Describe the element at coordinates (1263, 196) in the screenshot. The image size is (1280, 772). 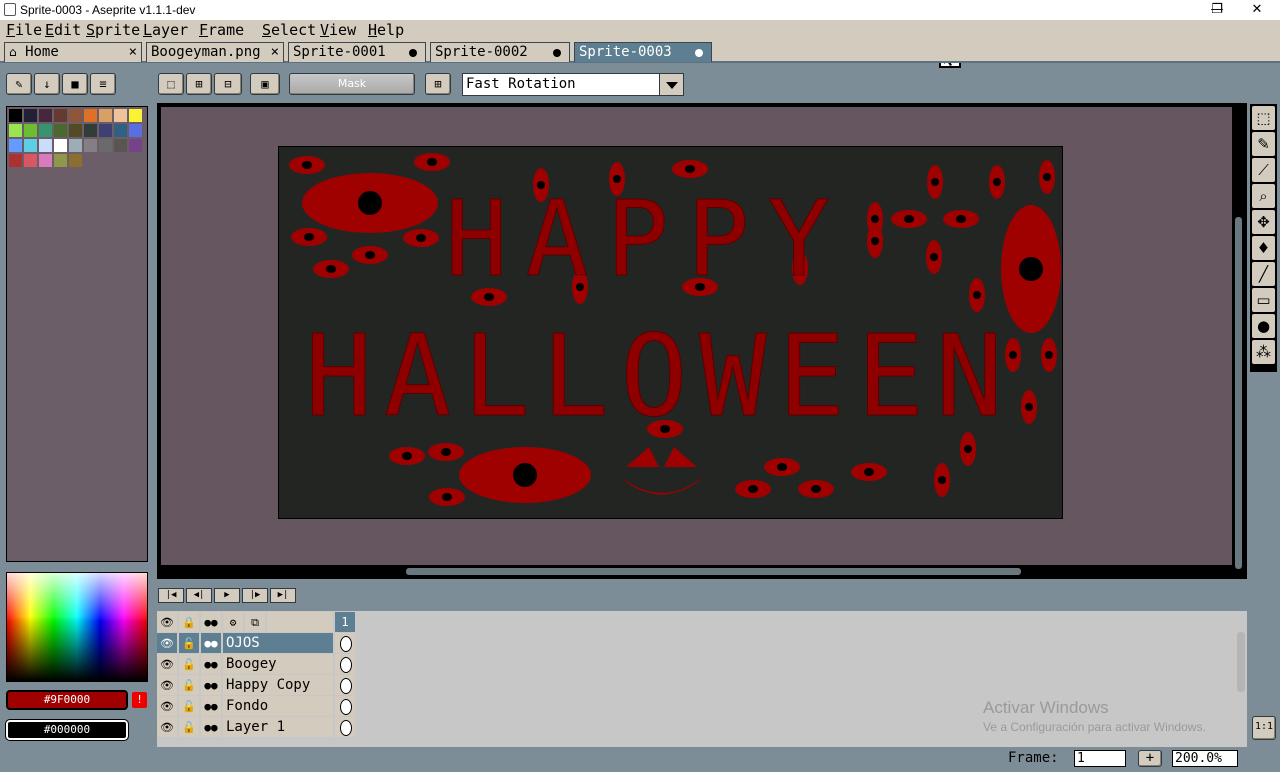
I see `zoom-icon: ⌕` at that location.